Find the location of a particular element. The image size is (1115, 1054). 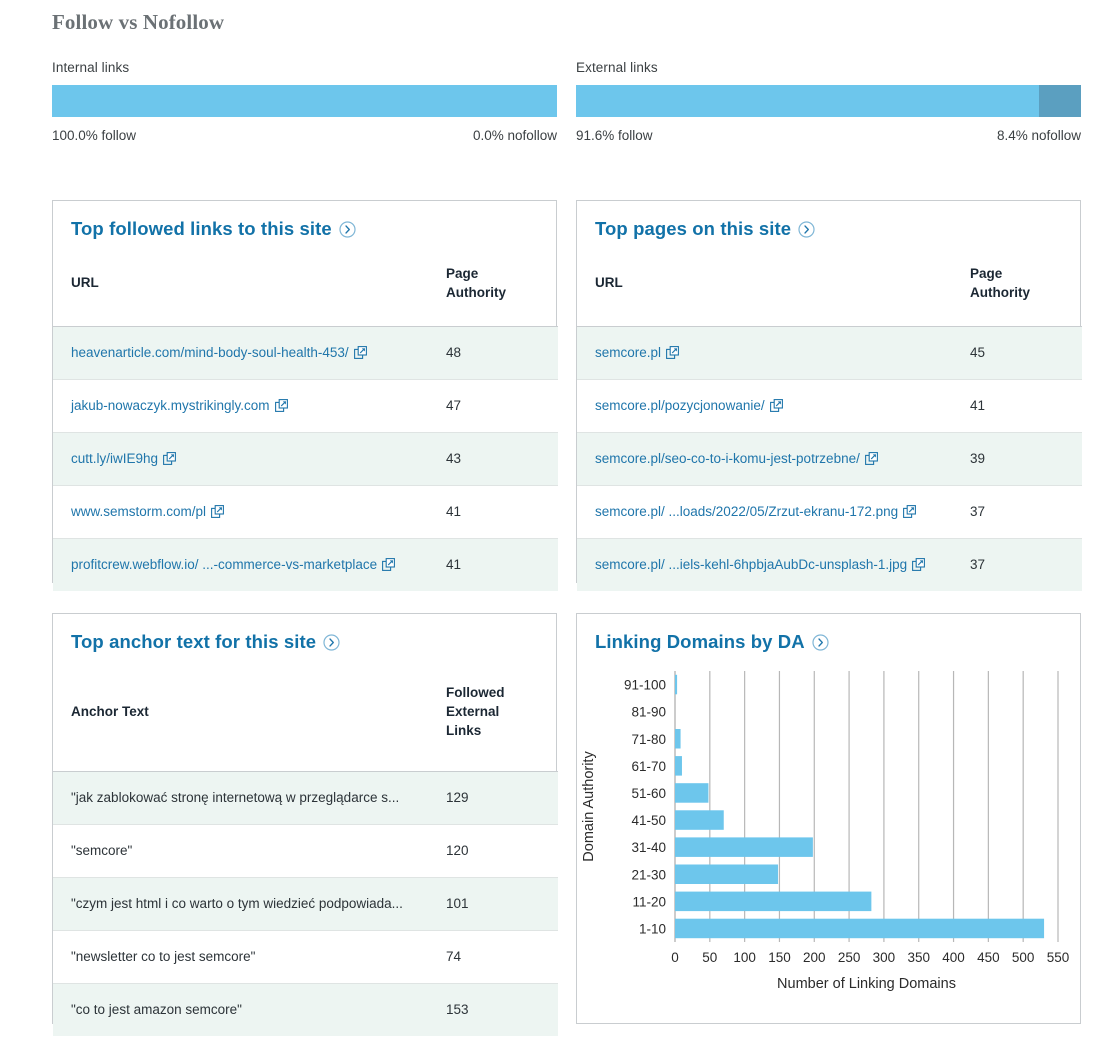

table-row: jakub-nowaczyk.mystrikingly.com 47 is located at coordinates (305, 406).